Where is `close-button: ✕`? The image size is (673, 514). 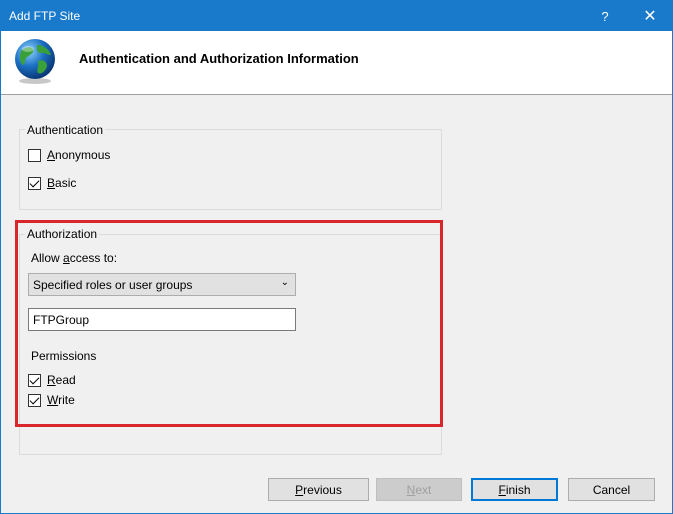 close-button: ✕ is located at coordinates (650, 16).